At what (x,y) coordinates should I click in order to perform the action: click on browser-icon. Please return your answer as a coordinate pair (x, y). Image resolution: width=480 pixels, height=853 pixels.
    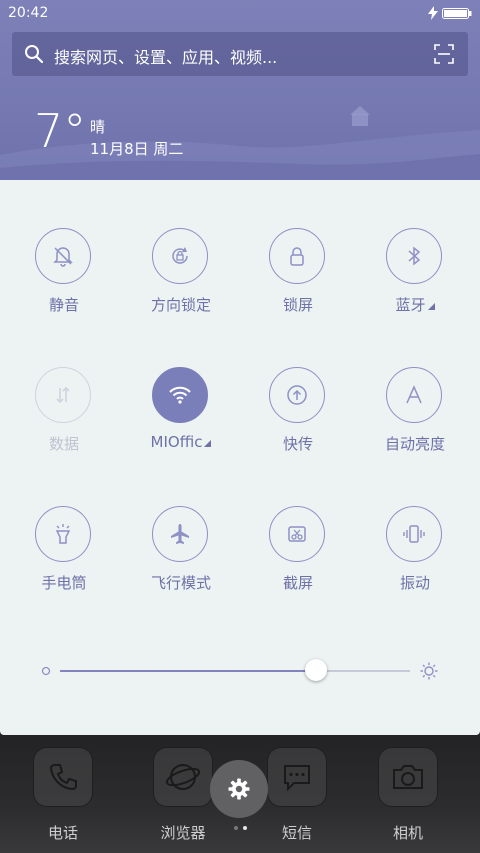
    Looking at the image, I should click on (183, 777).